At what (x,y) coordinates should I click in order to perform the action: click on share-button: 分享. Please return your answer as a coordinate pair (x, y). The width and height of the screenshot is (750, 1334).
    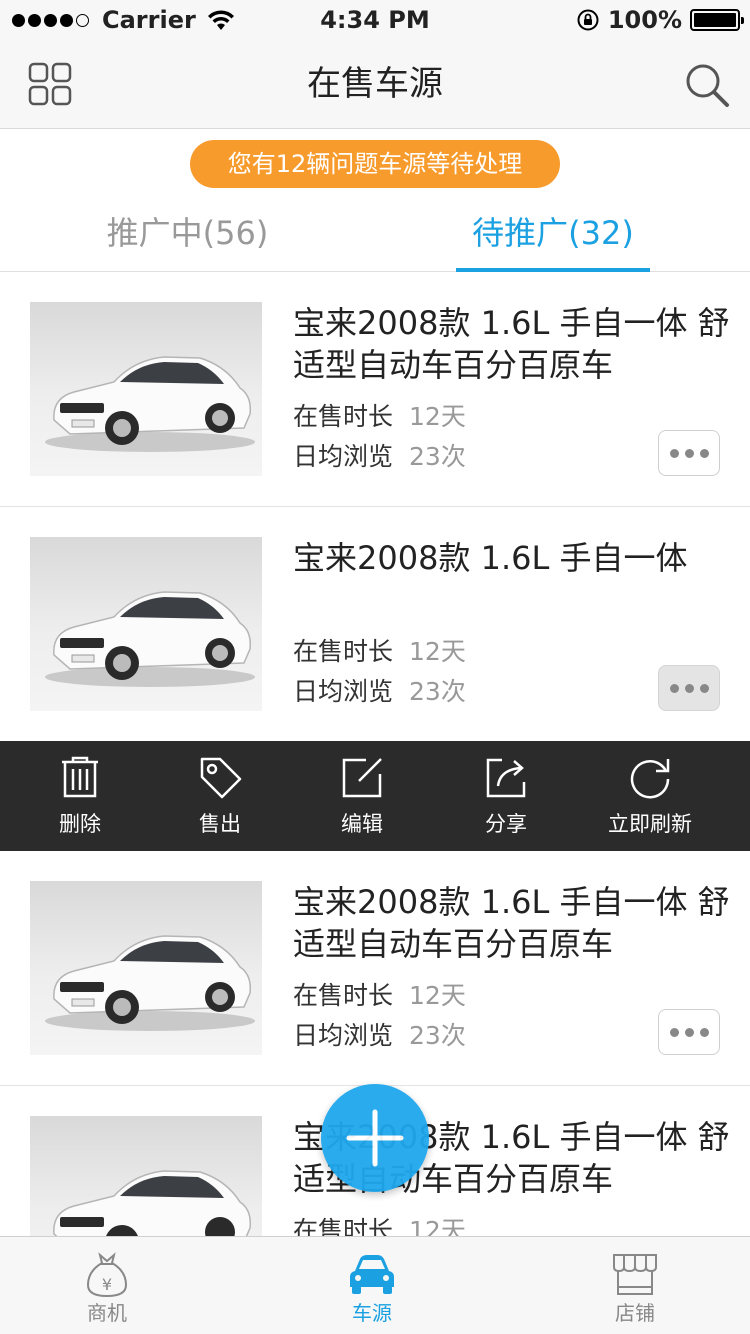
    Looking at the image, I should click on (506, 796).